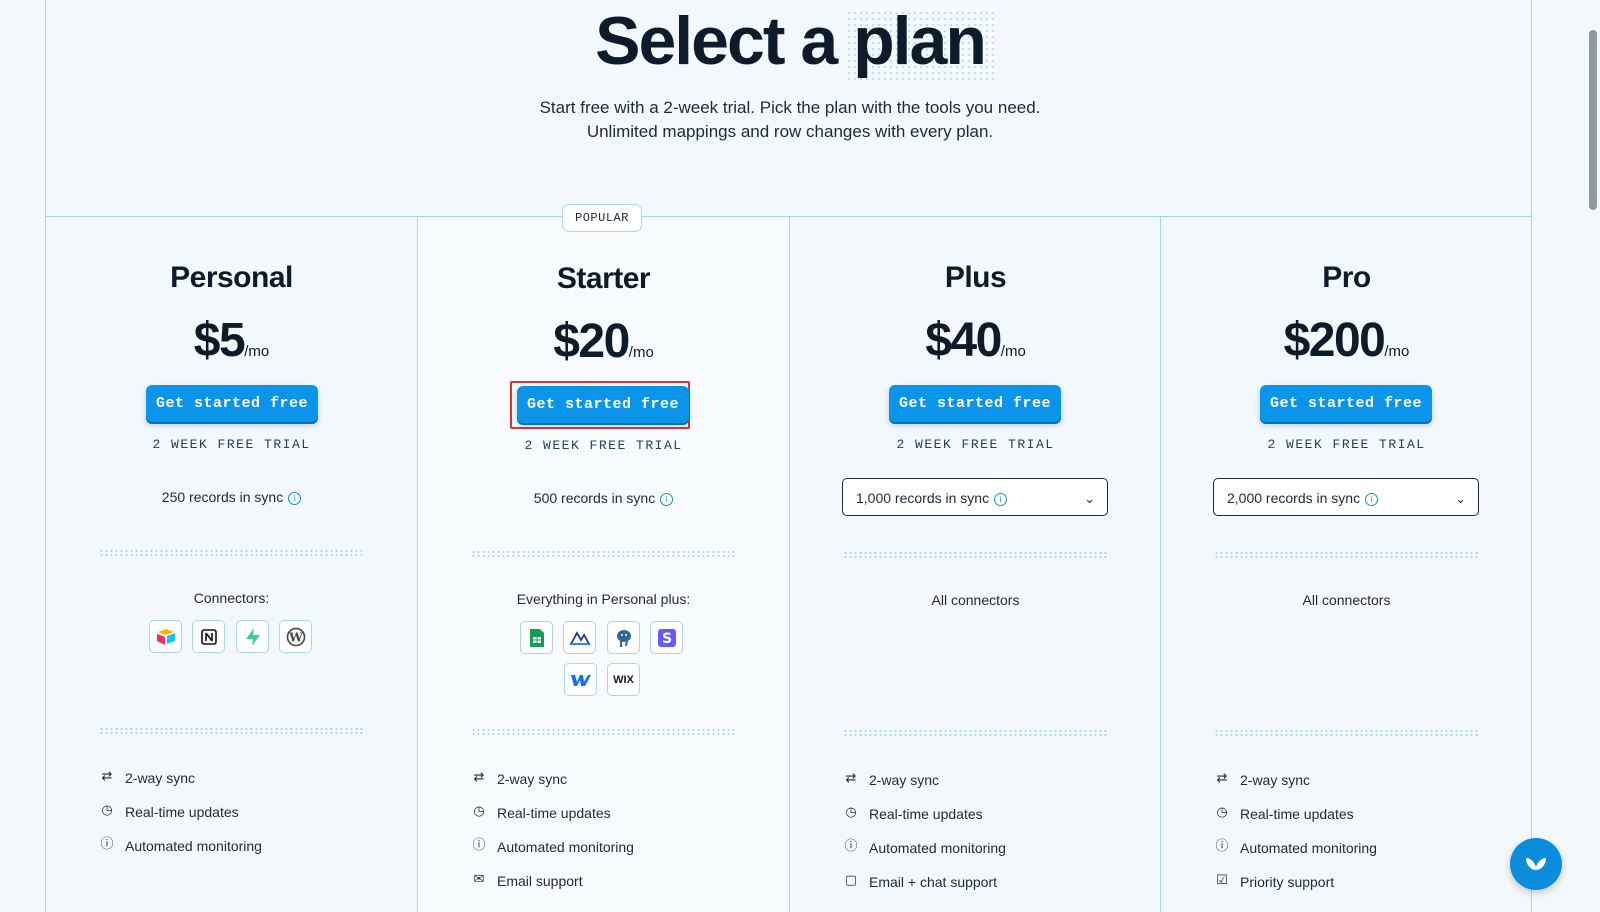  I want to click on scrollbar, so click(1593, 456).